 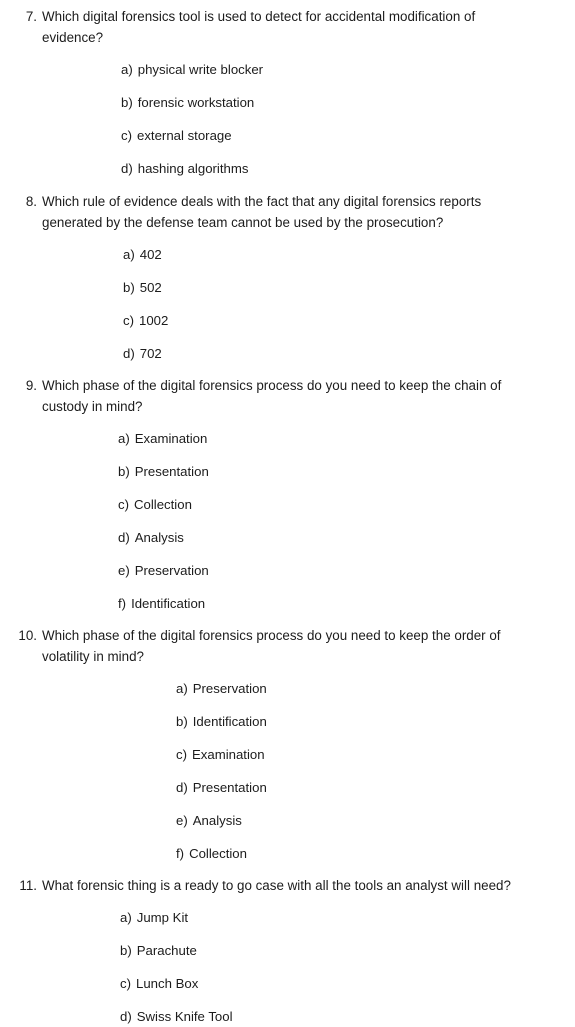 What do you see at coordinates (229, 688) in the screenshot?
I see `option-text: Preservation` at bounding box center [229, 688].